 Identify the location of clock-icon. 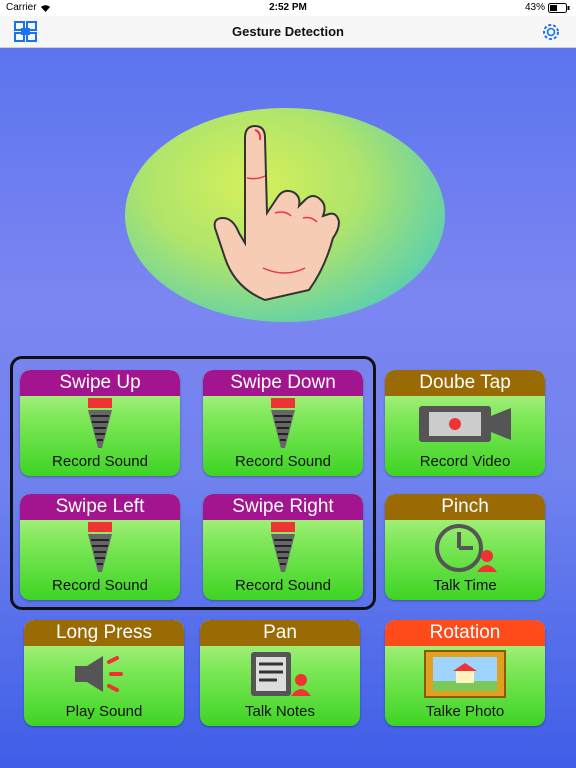
(466, 548).